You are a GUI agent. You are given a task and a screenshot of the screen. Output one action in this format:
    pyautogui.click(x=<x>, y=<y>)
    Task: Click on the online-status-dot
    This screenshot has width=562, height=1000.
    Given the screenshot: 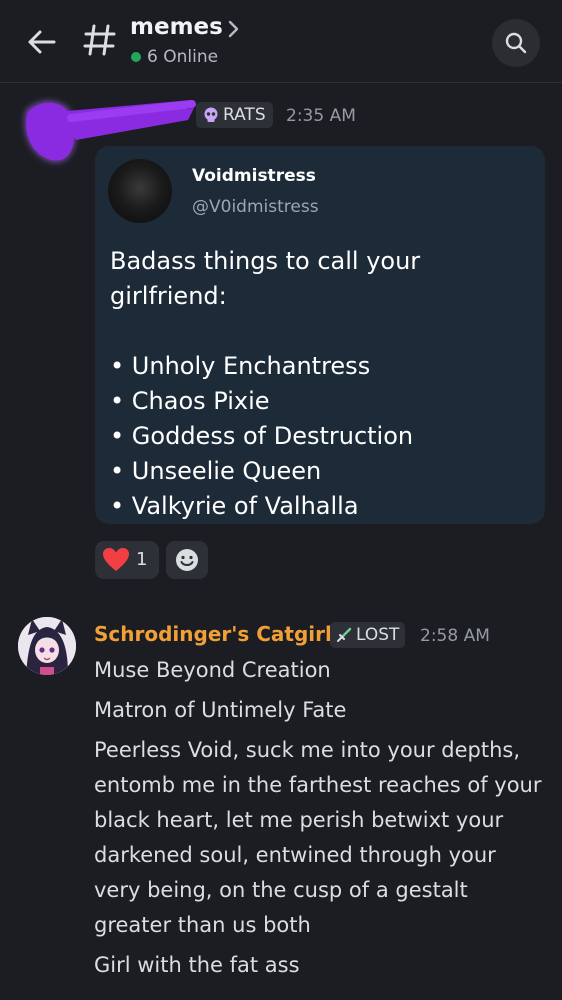 What is the action you would take?
    pyautogui.click(x=136, y=57)
    